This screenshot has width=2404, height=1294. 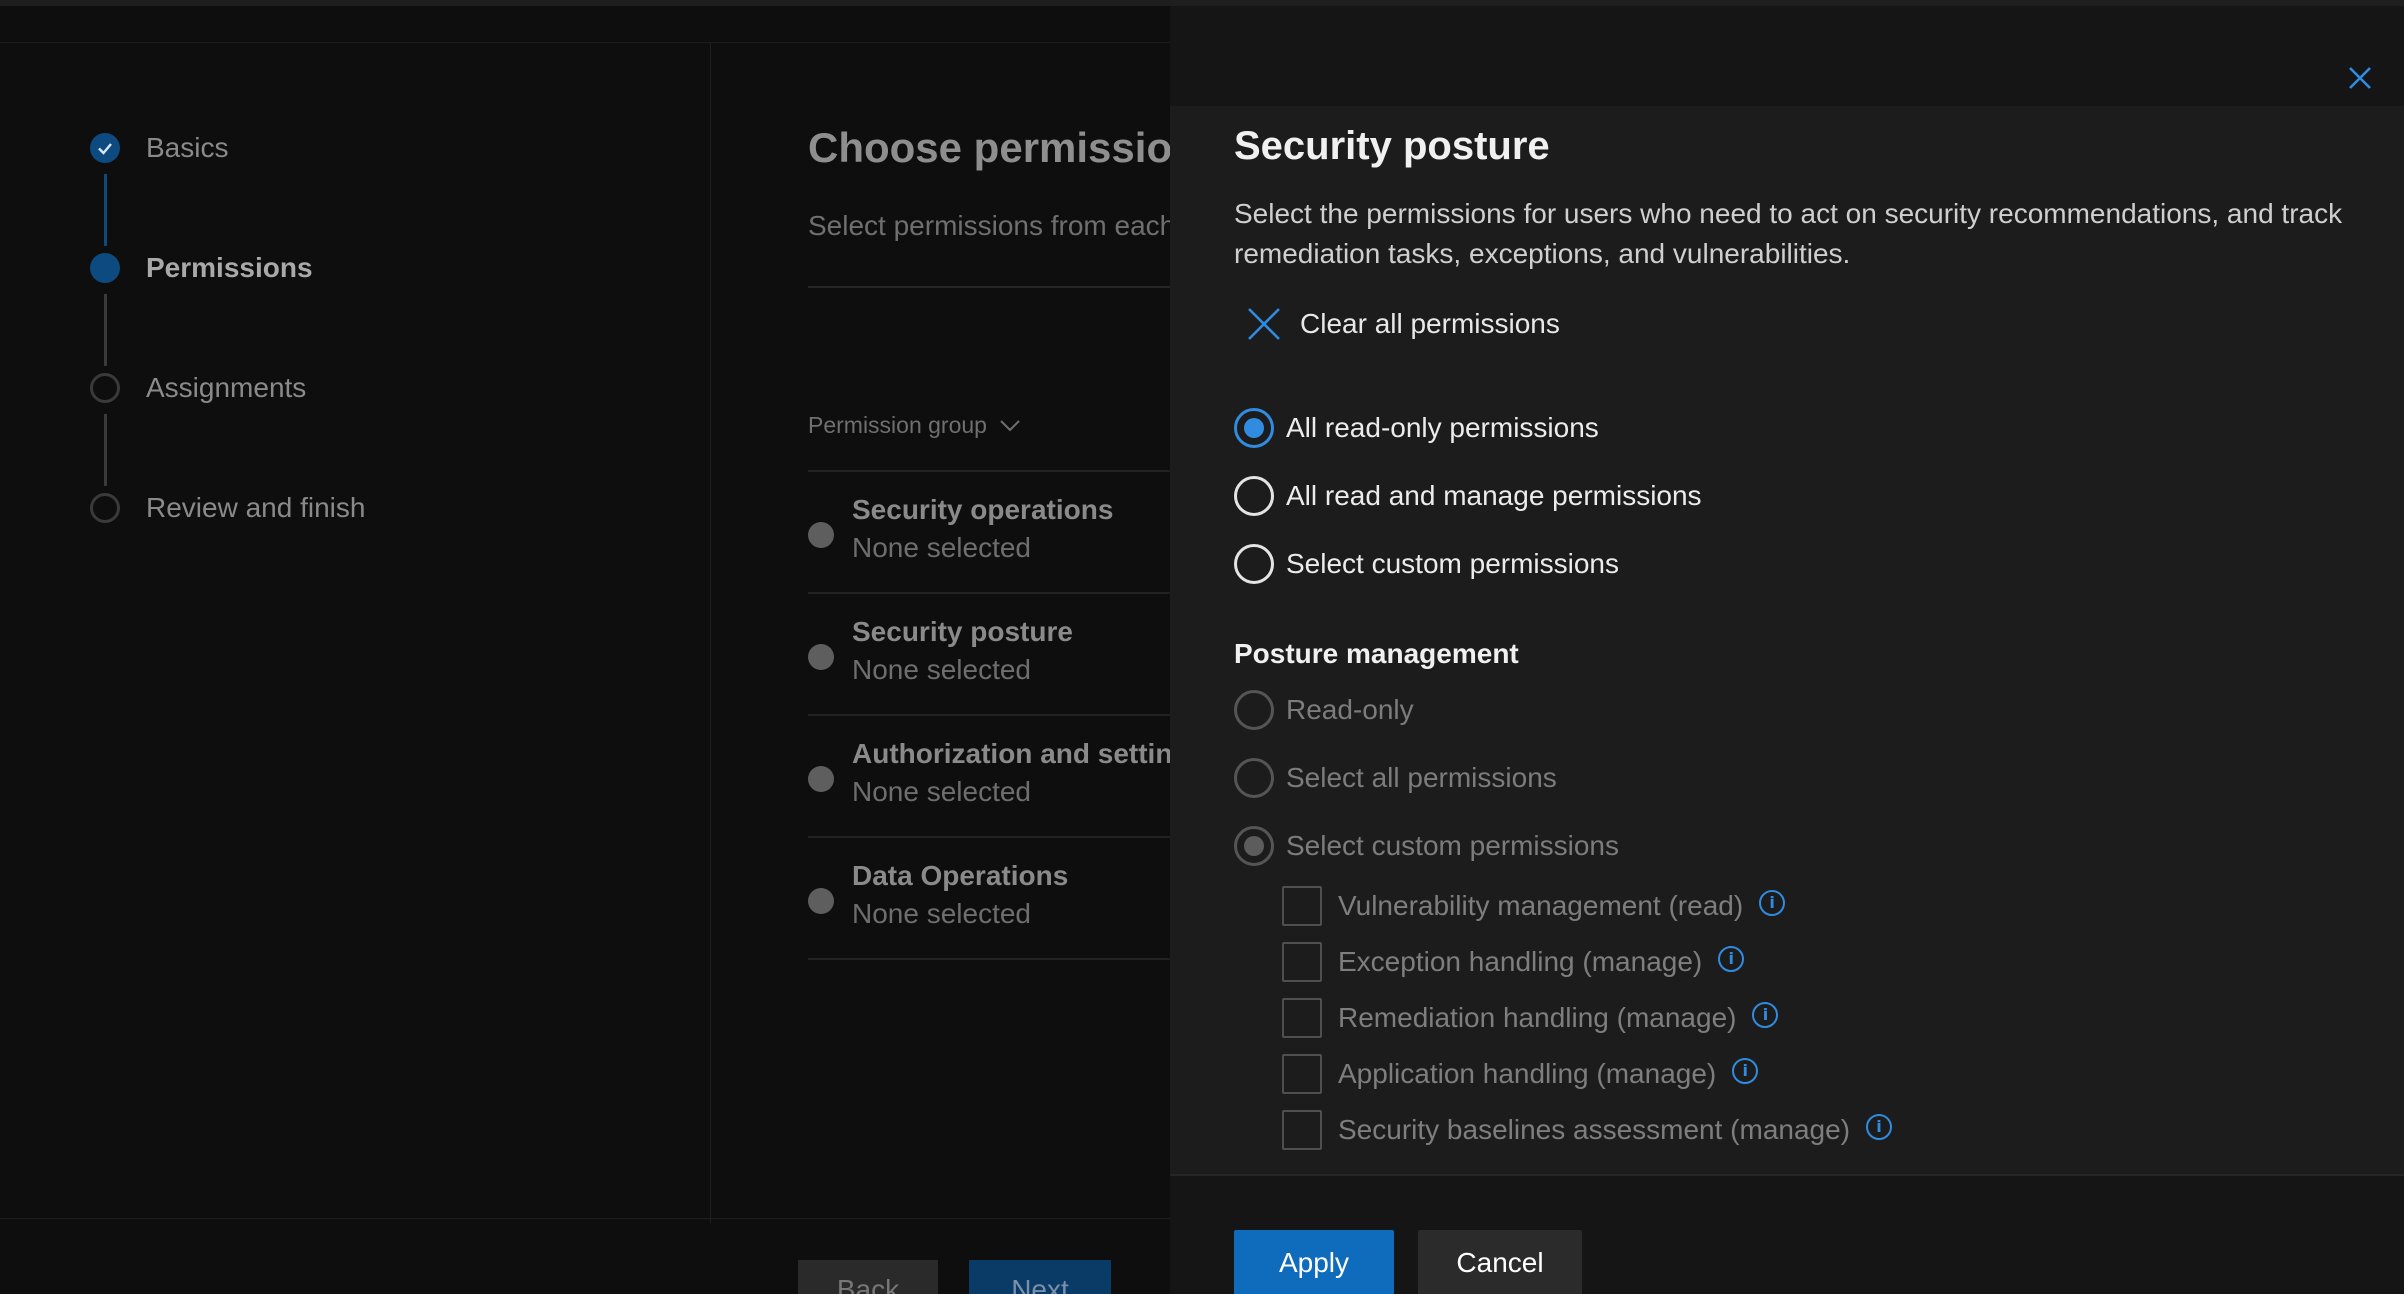 I want to click on step-review-and-finish: Review and finish, so click(x=227, y=508).